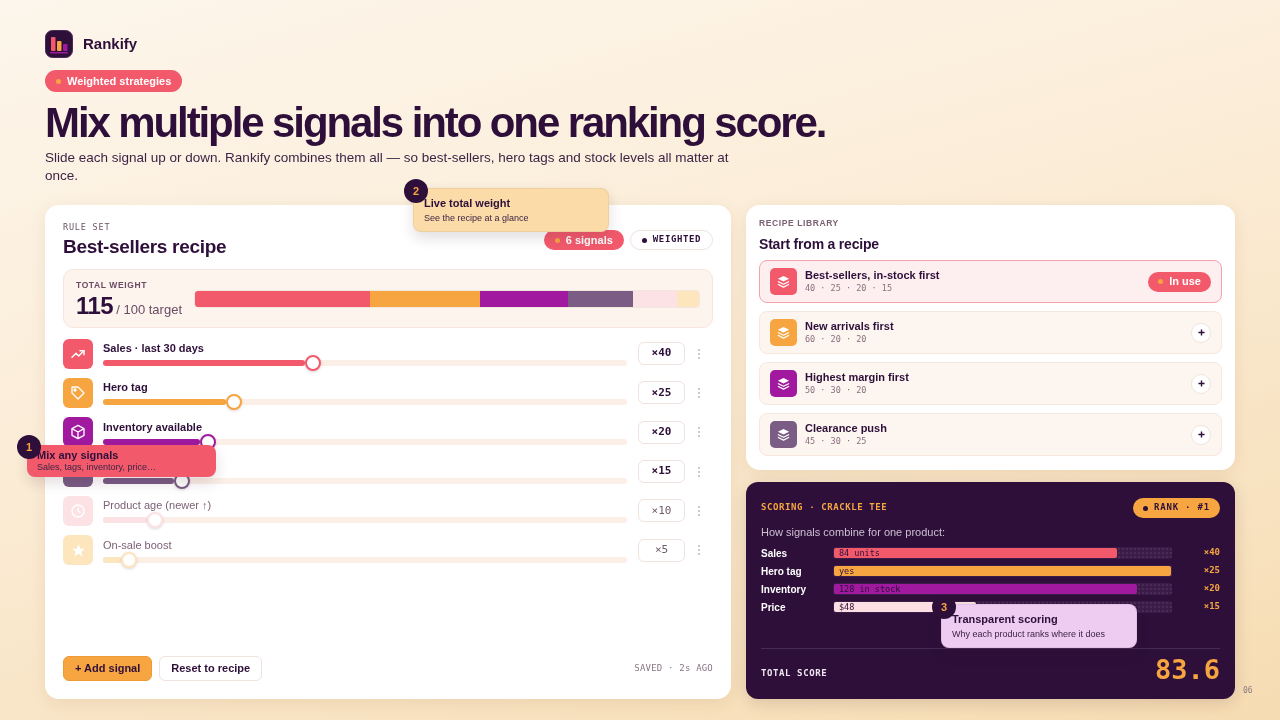  Describe the element at coordinates (799, 223) in the screenshot. I see `section-eyebrow: RECIPE LIBRARY` at that location.